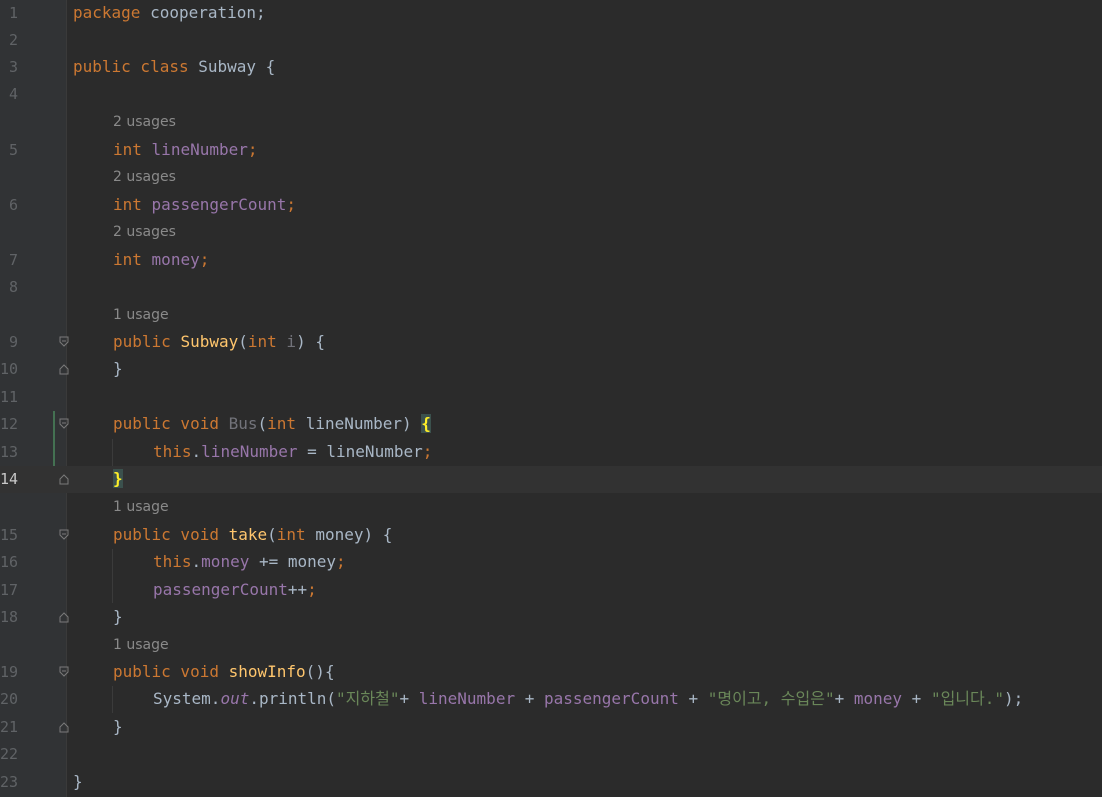 Image resolution: width=1102 pixels, height=797 pixels. I want to click on code-line: 12 public void Bus(int lineNumber) {, so click(551, 424).